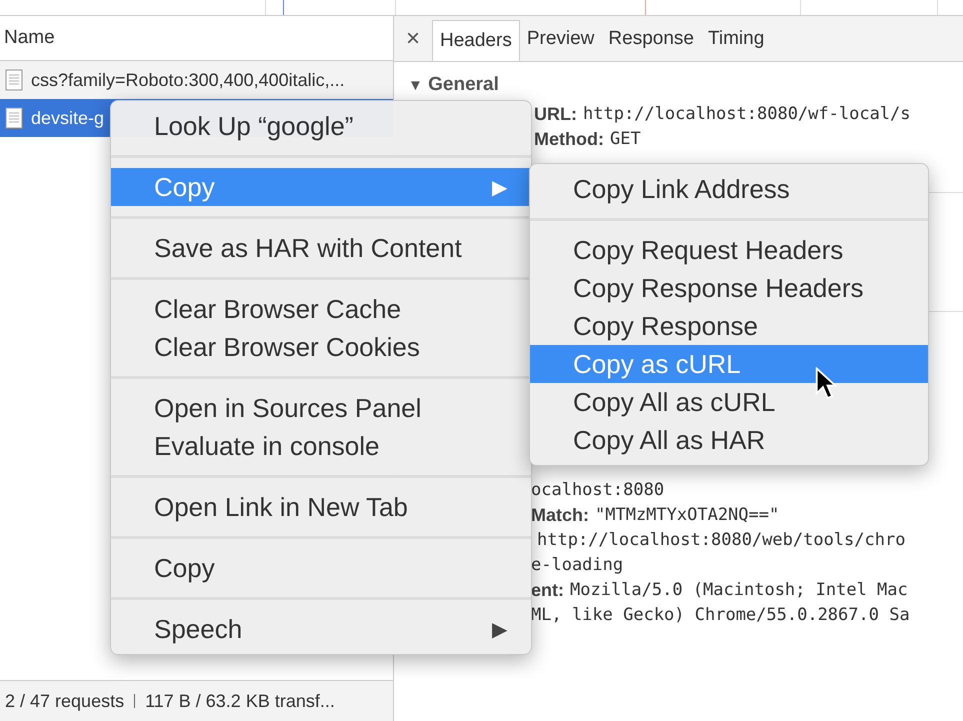 The width and height of the screenshot is (963, 721). What do you see at coordinates (729, 326) in the screenshot?
I see `menu-item: Copy Response` at bounding box center [729, 326].